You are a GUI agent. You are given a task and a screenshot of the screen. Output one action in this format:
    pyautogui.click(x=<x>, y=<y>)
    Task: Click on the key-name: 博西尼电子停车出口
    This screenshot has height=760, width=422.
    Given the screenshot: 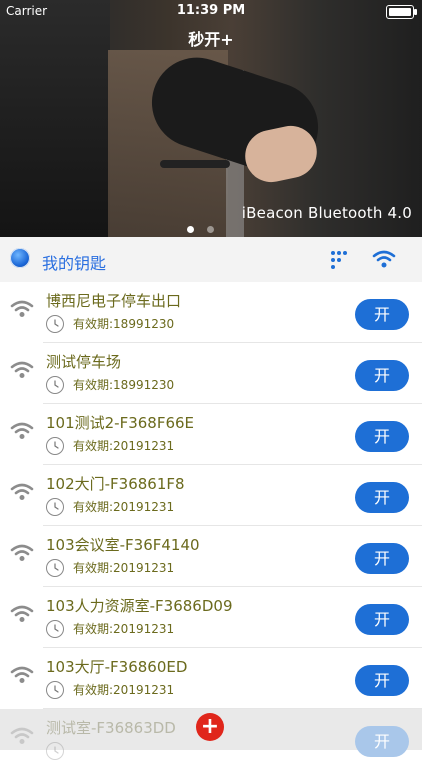 What is the action you would take?
    pyautogui.click(x=114, y=301)
    